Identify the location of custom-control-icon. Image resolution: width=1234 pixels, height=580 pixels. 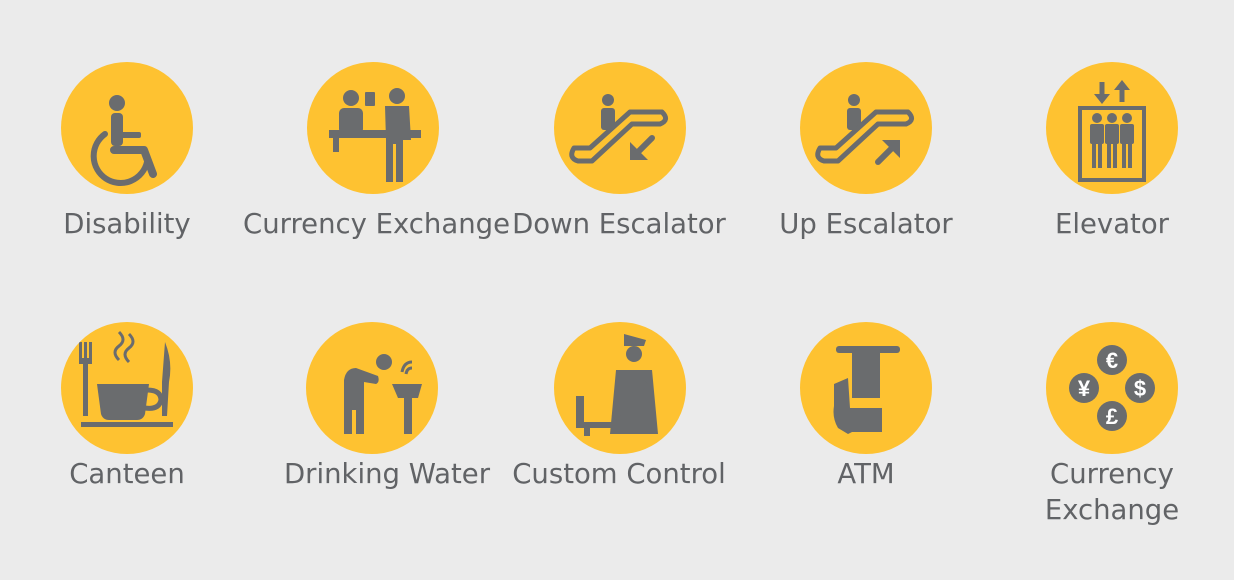
(620, 388).